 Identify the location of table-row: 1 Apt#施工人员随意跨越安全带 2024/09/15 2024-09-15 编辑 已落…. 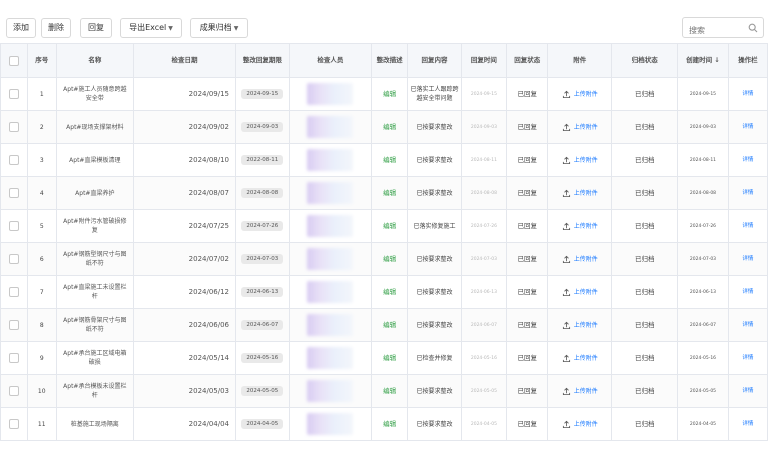
(384, 94).